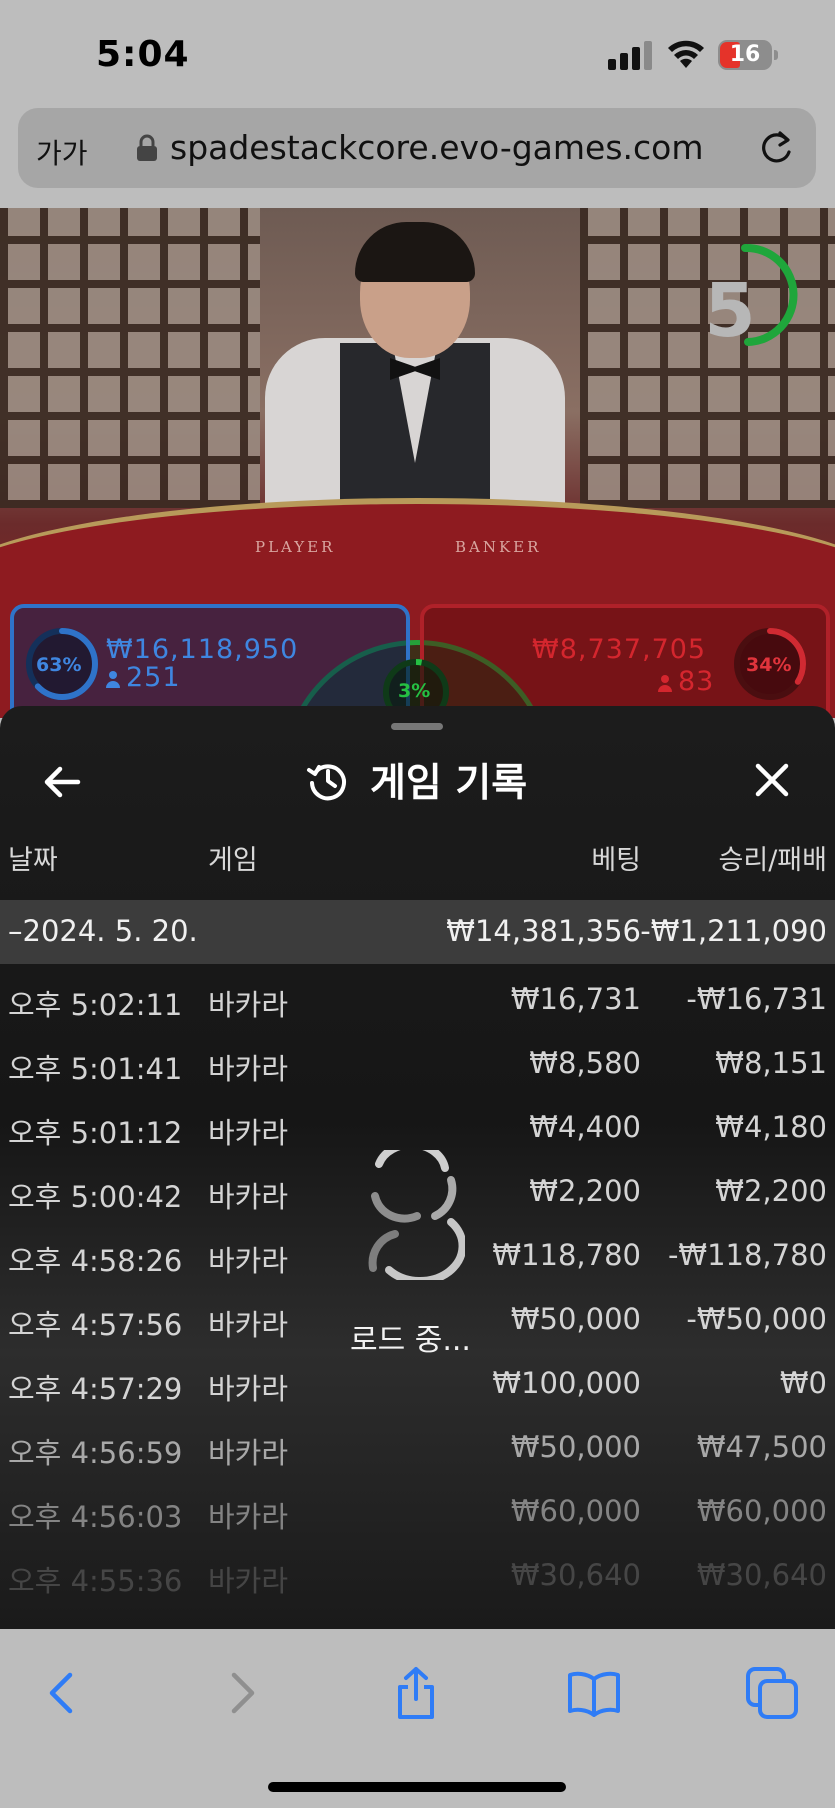 The height and width of the screenshot is (1808, 835). Describe the element at coordinates (326, 782) in the screenshot. I see `history-icon` at that location.